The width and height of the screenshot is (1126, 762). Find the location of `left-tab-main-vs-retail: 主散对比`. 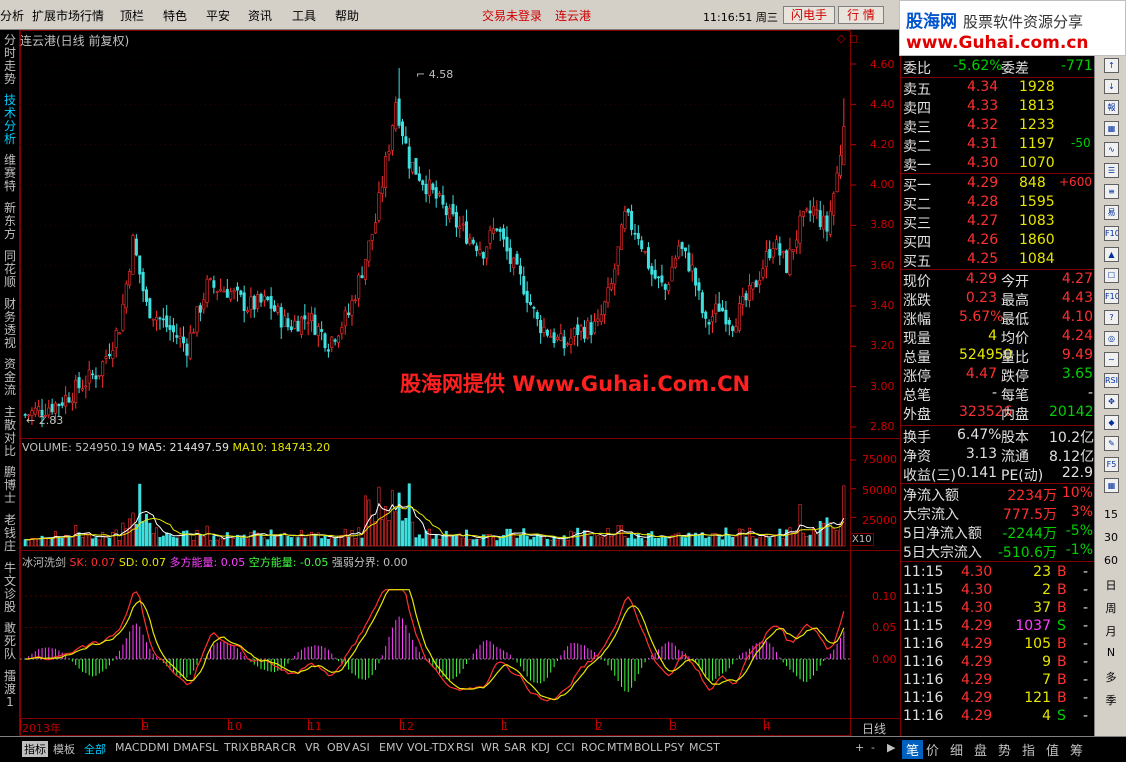

left-tab-main-vs-retail: 主散对比 is located at coordinates (10, 432).